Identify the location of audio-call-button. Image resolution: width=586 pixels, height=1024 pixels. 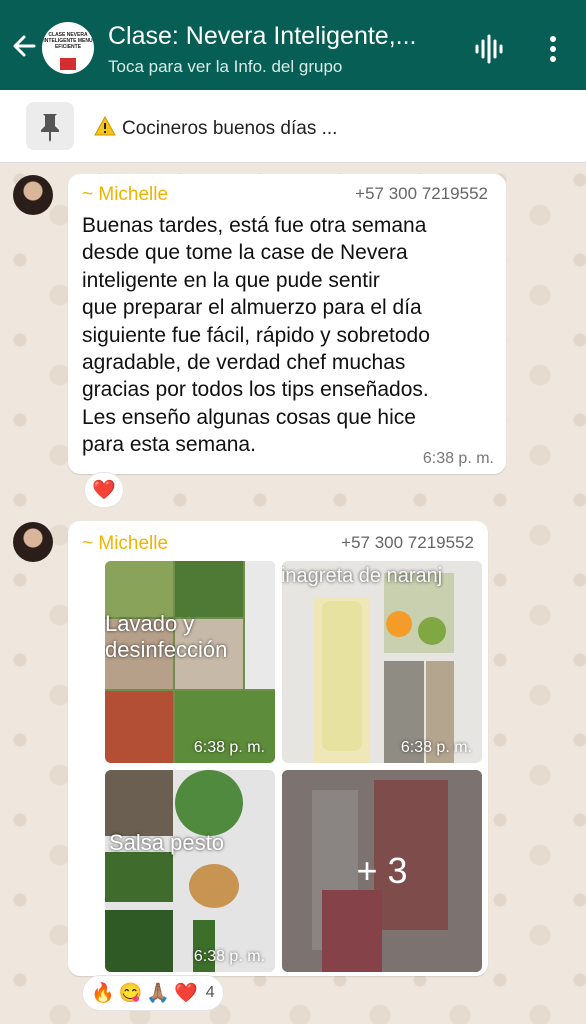
(489, 49).